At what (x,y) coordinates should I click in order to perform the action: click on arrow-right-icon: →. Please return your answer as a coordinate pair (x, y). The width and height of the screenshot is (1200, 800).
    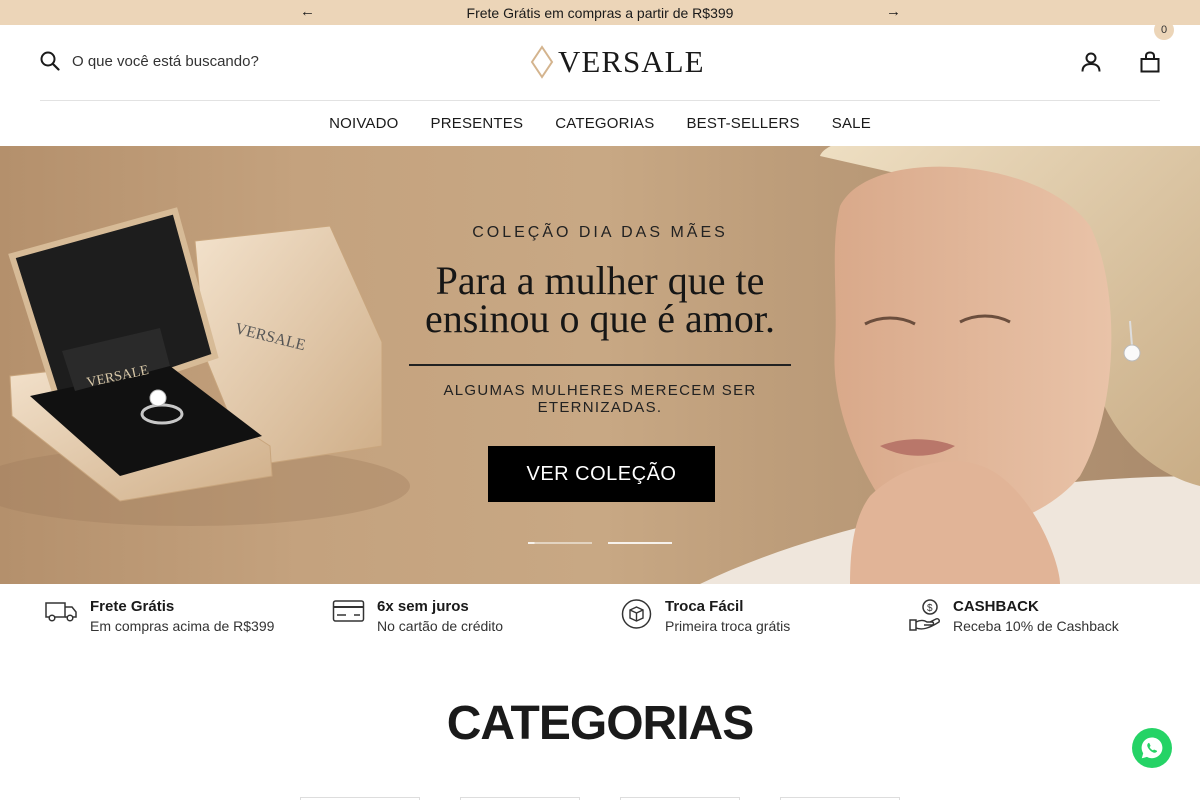
    Looking at the image, I should click on (893, 12).